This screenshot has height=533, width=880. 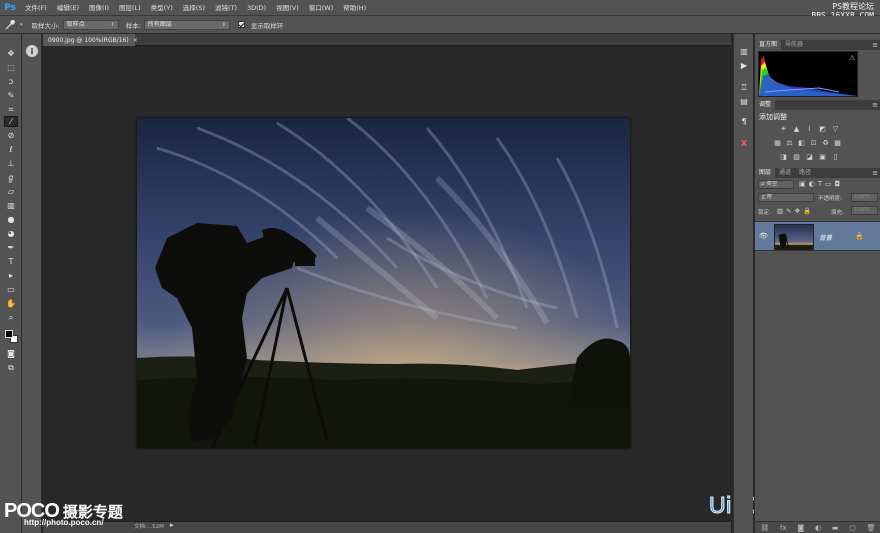 I want to click on marquee-tool-icon: ⬚, so click(x=11, y=67).